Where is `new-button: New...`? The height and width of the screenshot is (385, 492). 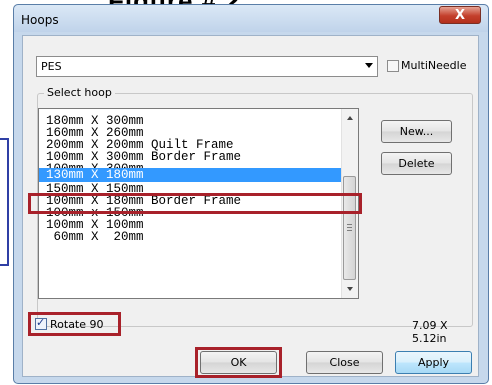
new-button: New... is located at coordinates (416, 131).